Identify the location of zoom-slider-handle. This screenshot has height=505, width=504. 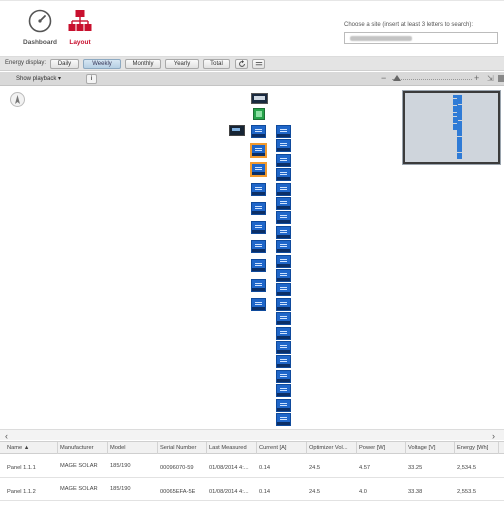
(397, 78).